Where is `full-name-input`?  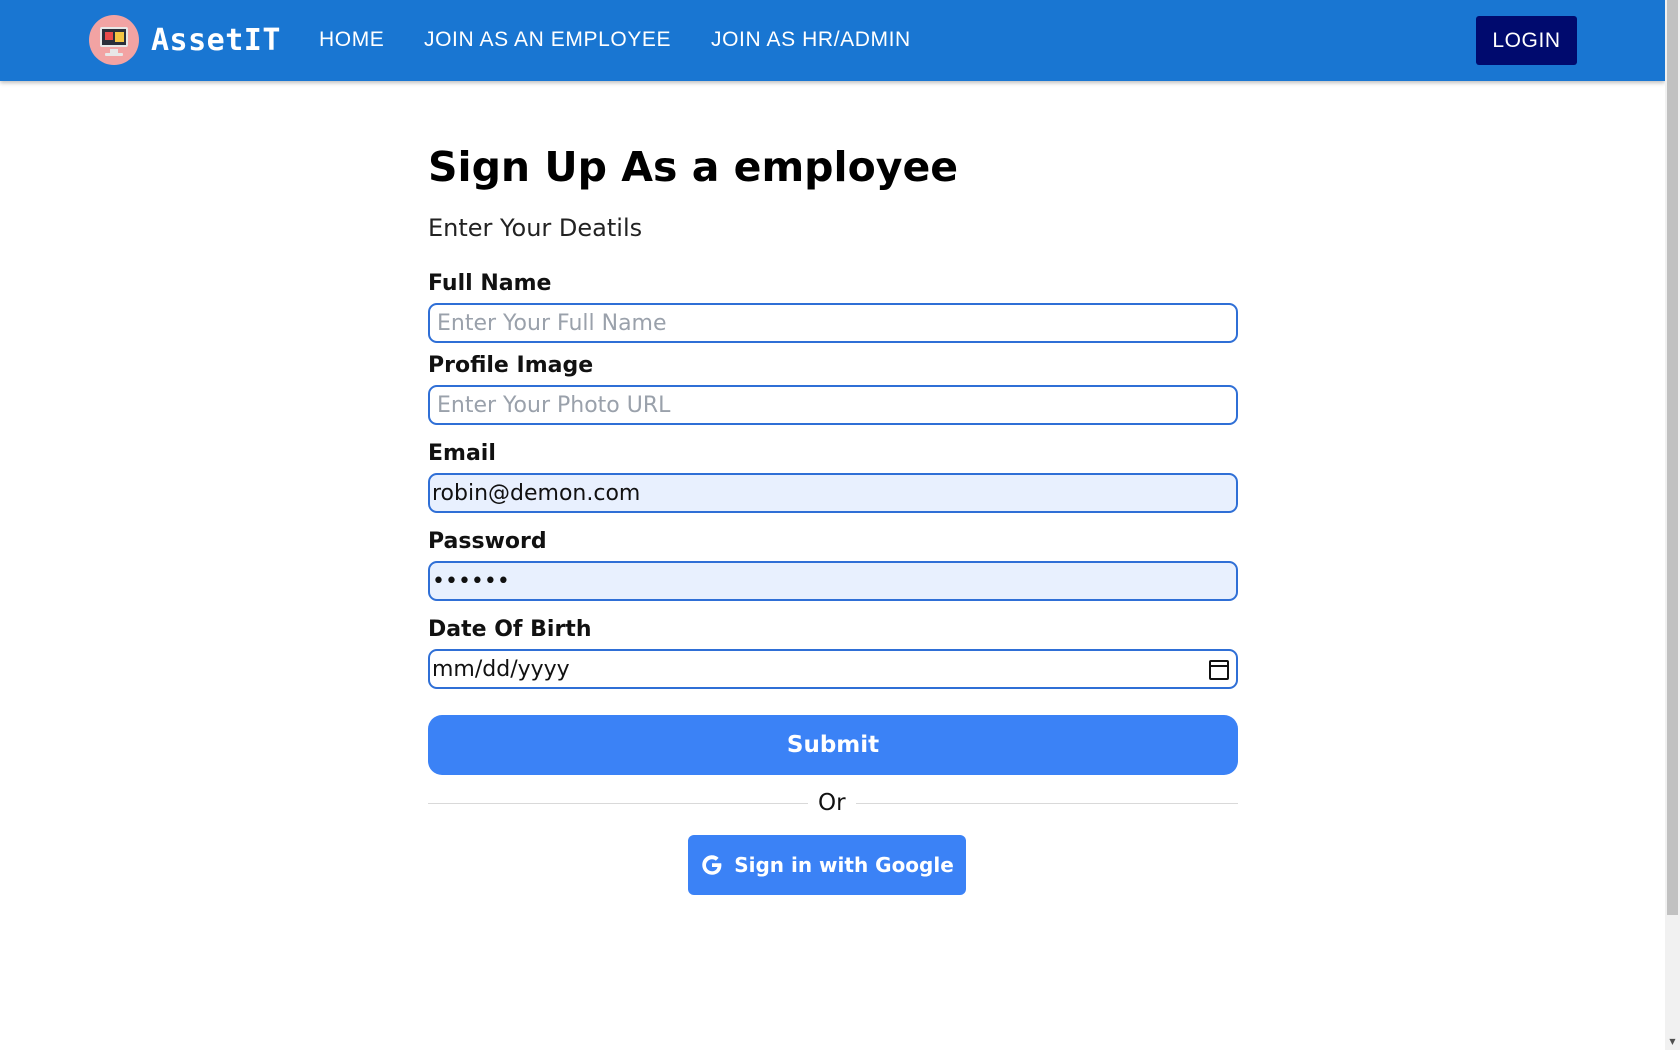 full-name-input is located at coordinates (833, 323).